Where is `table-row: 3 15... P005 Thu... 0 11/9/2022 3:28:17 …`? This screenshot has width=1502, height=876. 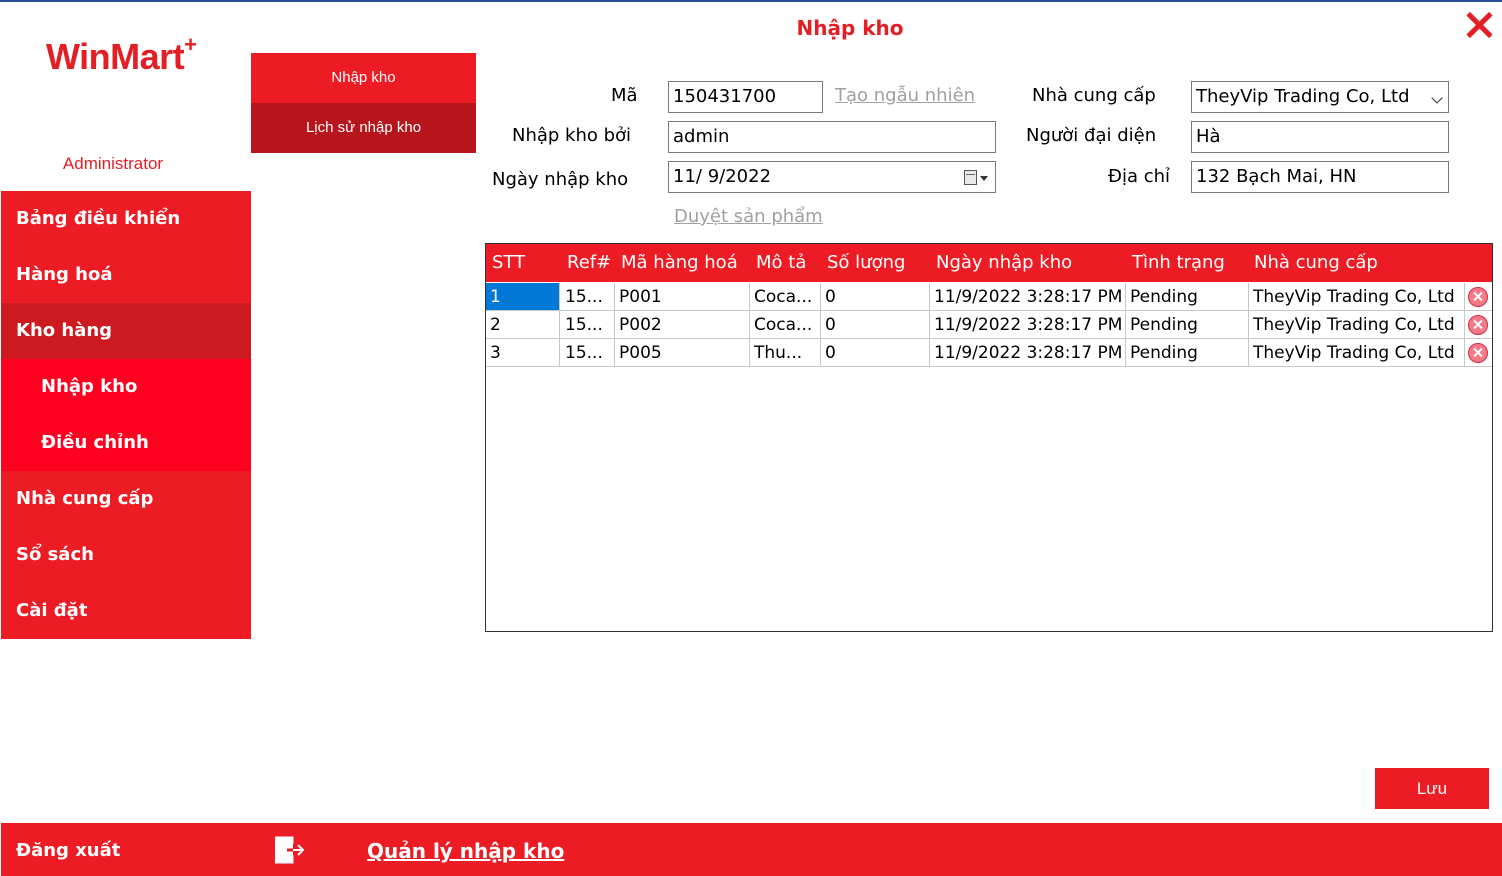 table-row: 3 15... P005 Thu... 0 11/9/2022 3:28:17 … is located at coordinates (989, 353).